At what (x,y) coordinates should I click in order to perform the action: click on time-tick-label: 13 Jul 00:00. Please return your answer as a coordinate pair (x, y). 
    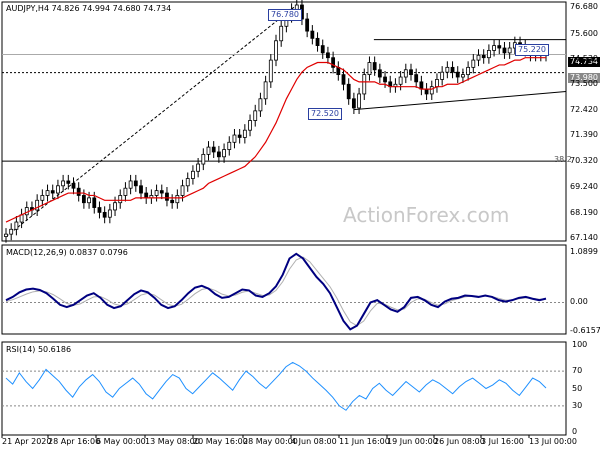
    Looking at the image, I should click on (553, 441).